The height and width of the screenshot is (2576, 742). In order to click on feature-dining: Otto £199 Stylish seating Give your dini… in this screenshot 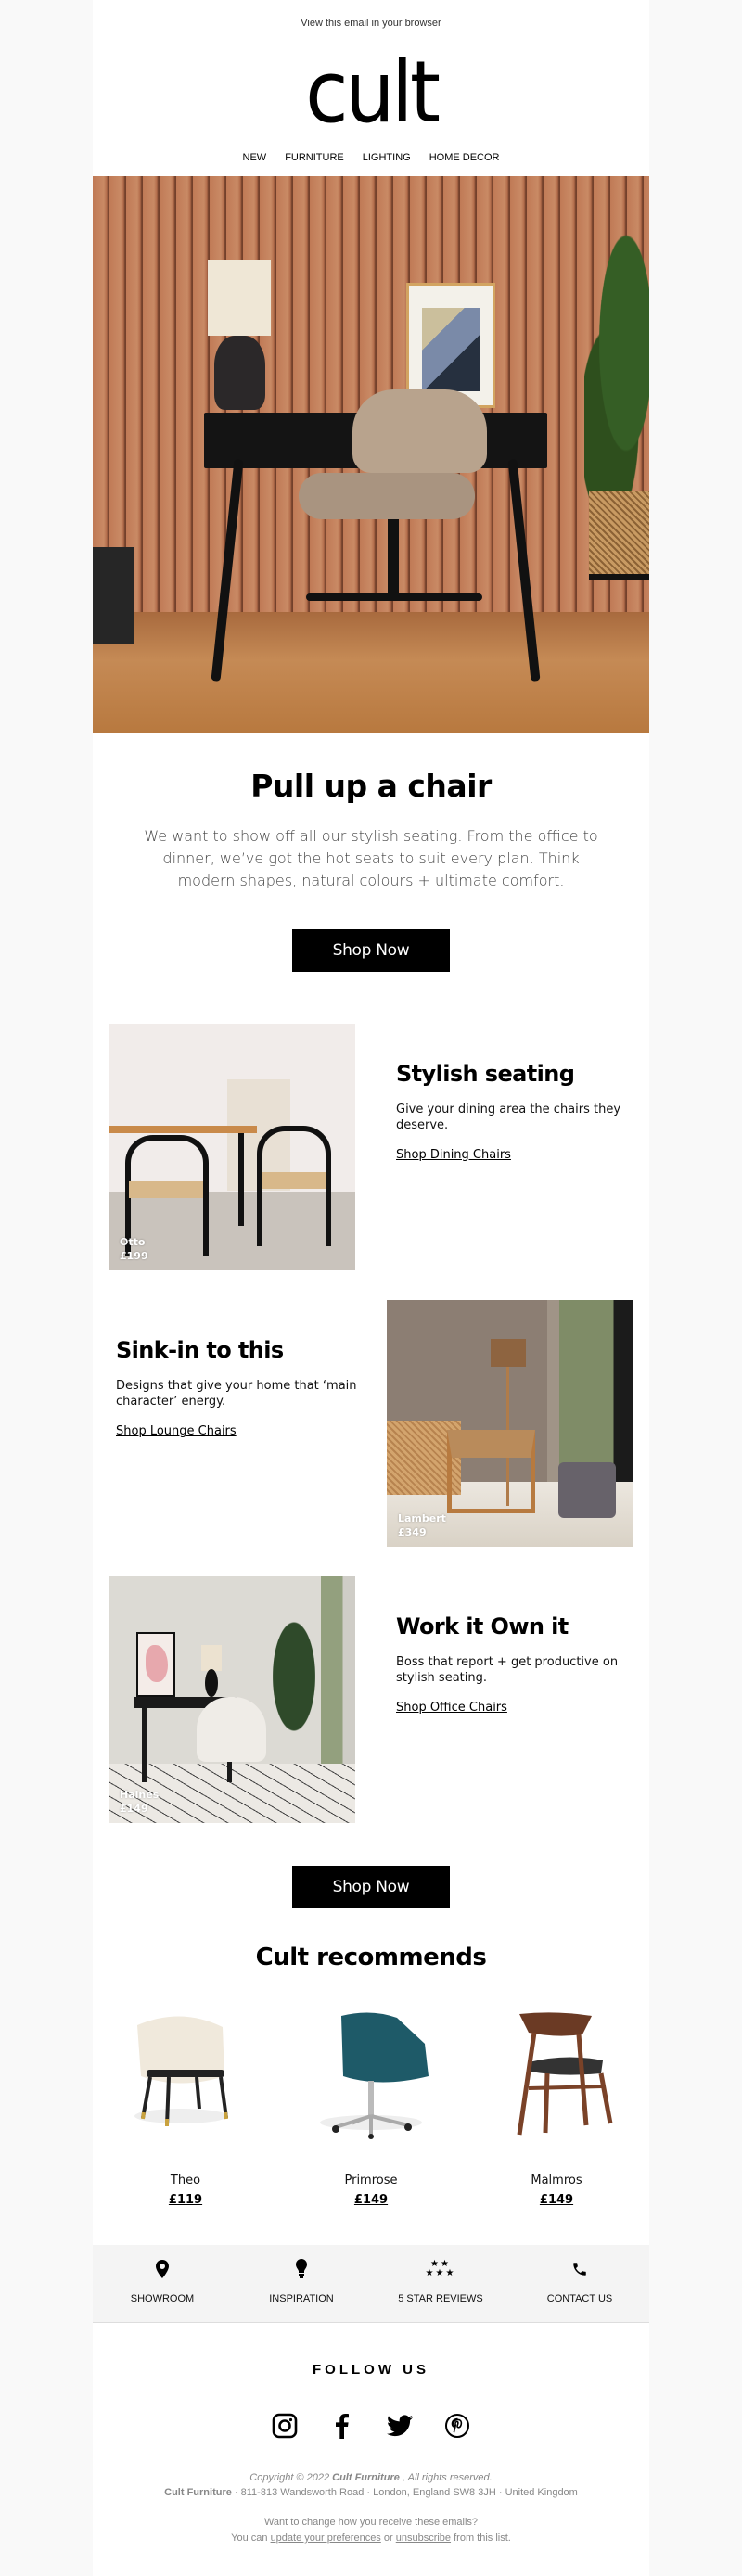, I will do `click(371, 1147)`.